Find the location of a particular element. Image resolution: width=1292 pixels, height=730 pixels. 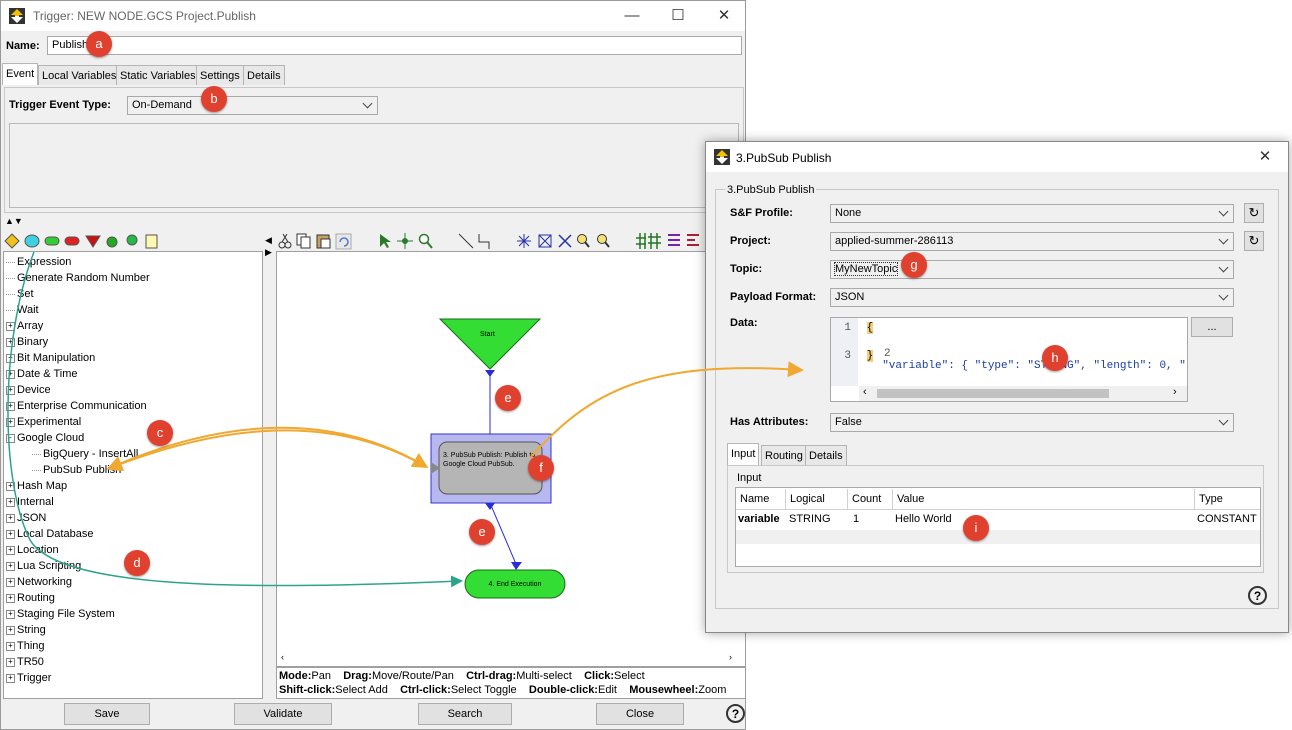

select-pointer-icon is located at coordinates (385, 241).